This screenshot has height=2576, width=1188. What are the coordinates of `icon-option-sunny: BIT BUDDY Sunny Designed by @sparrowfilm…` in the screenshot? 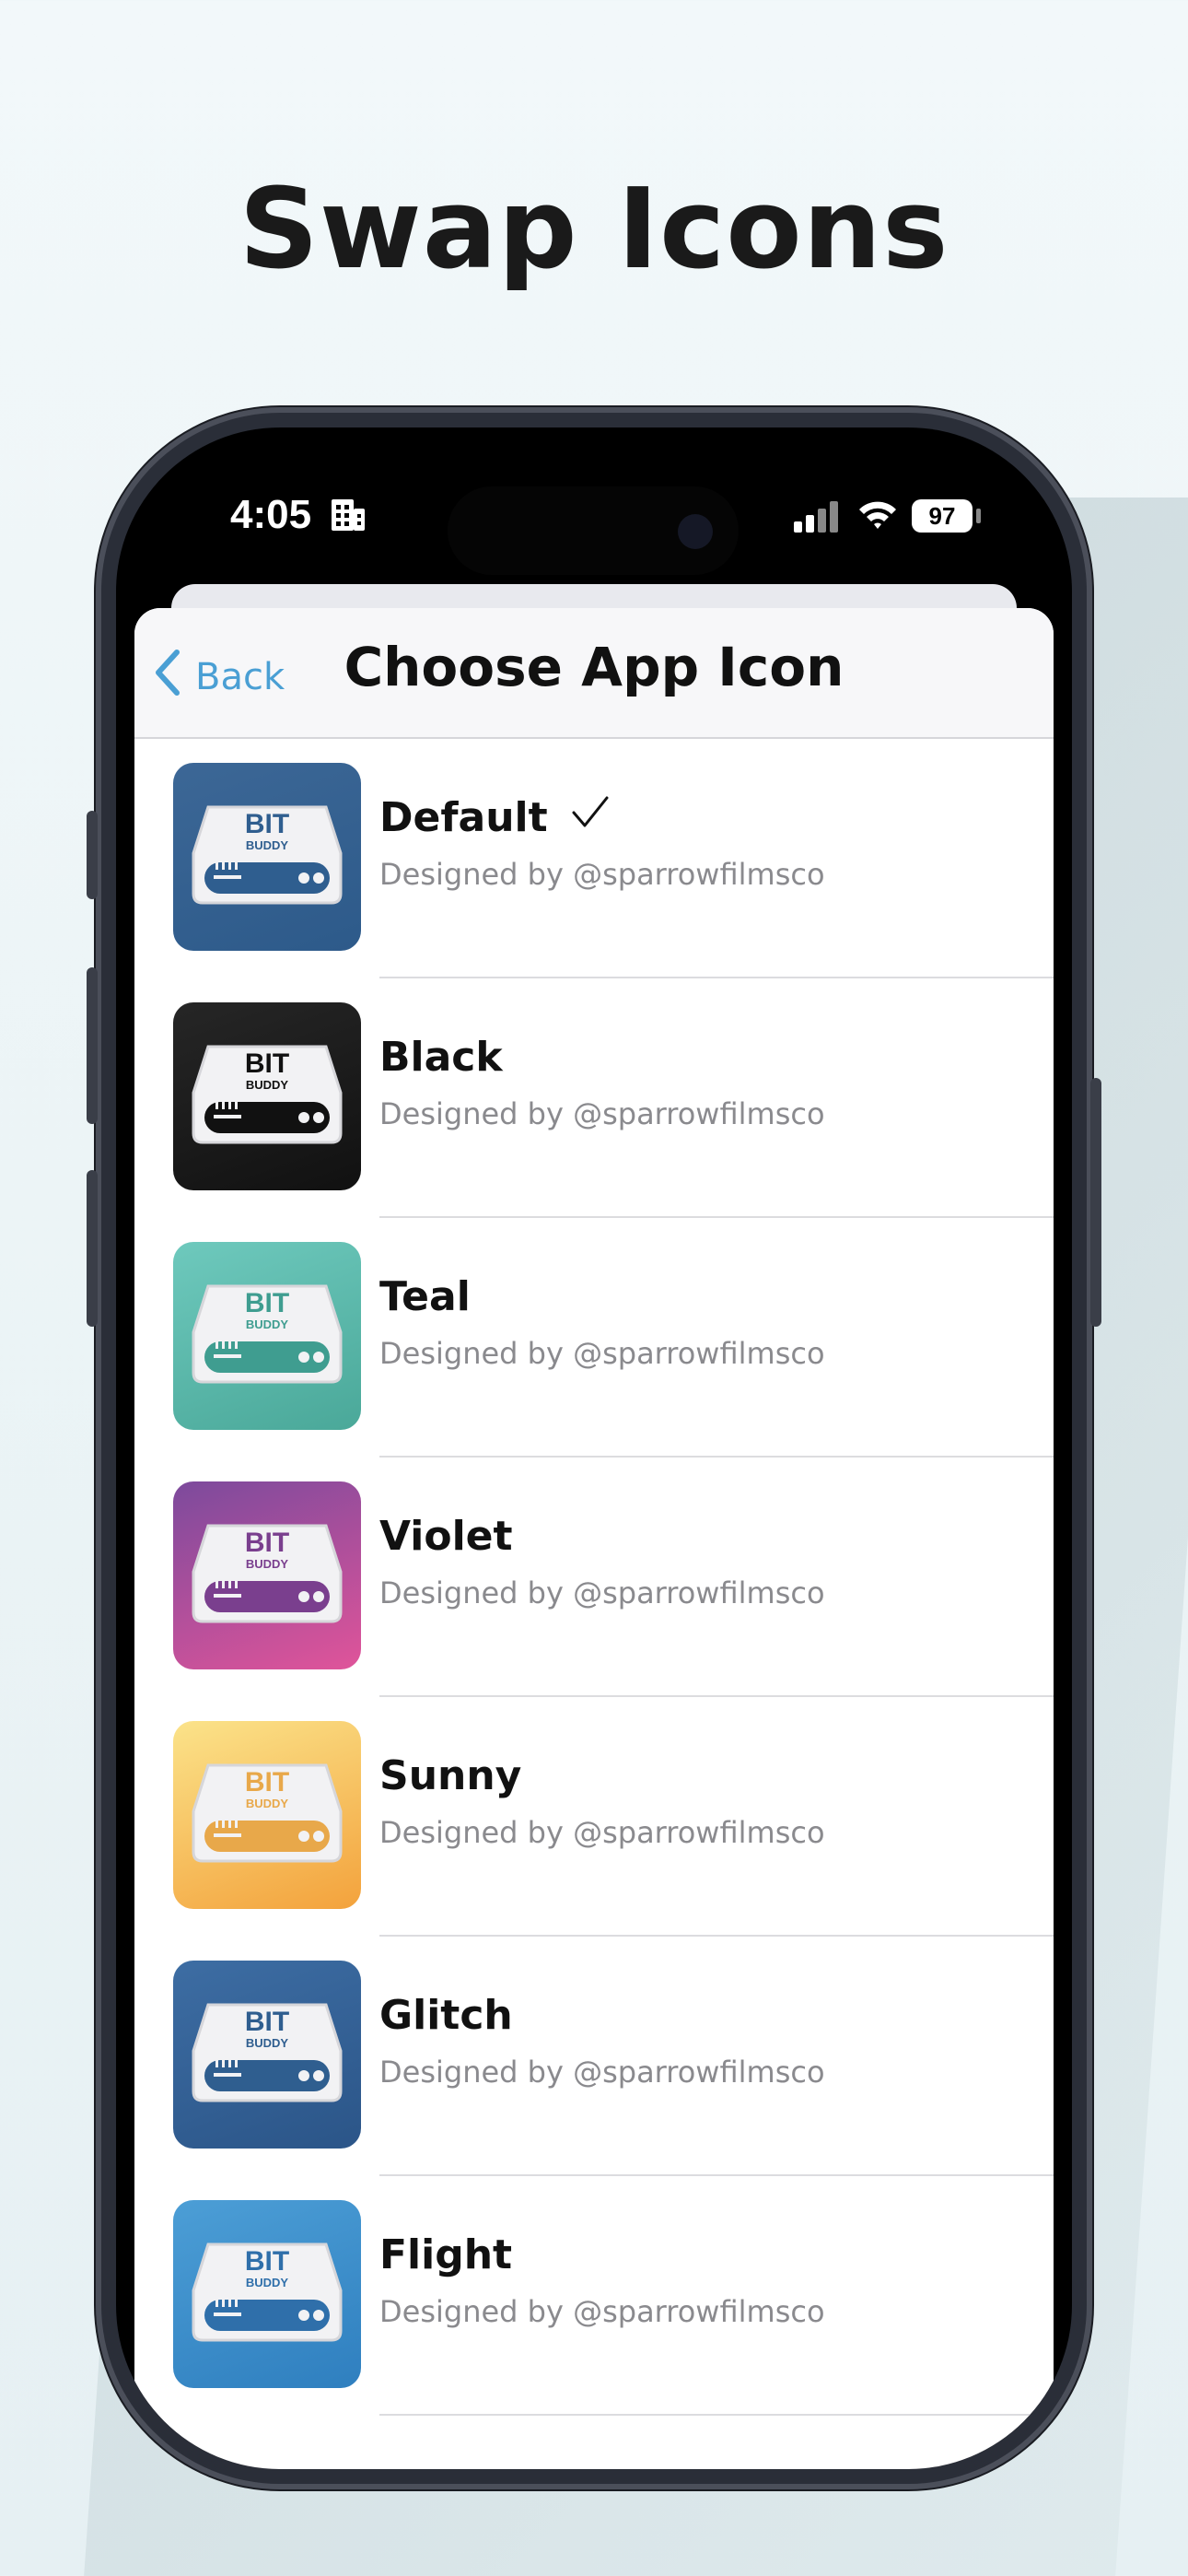 It's located at (594, 1817).